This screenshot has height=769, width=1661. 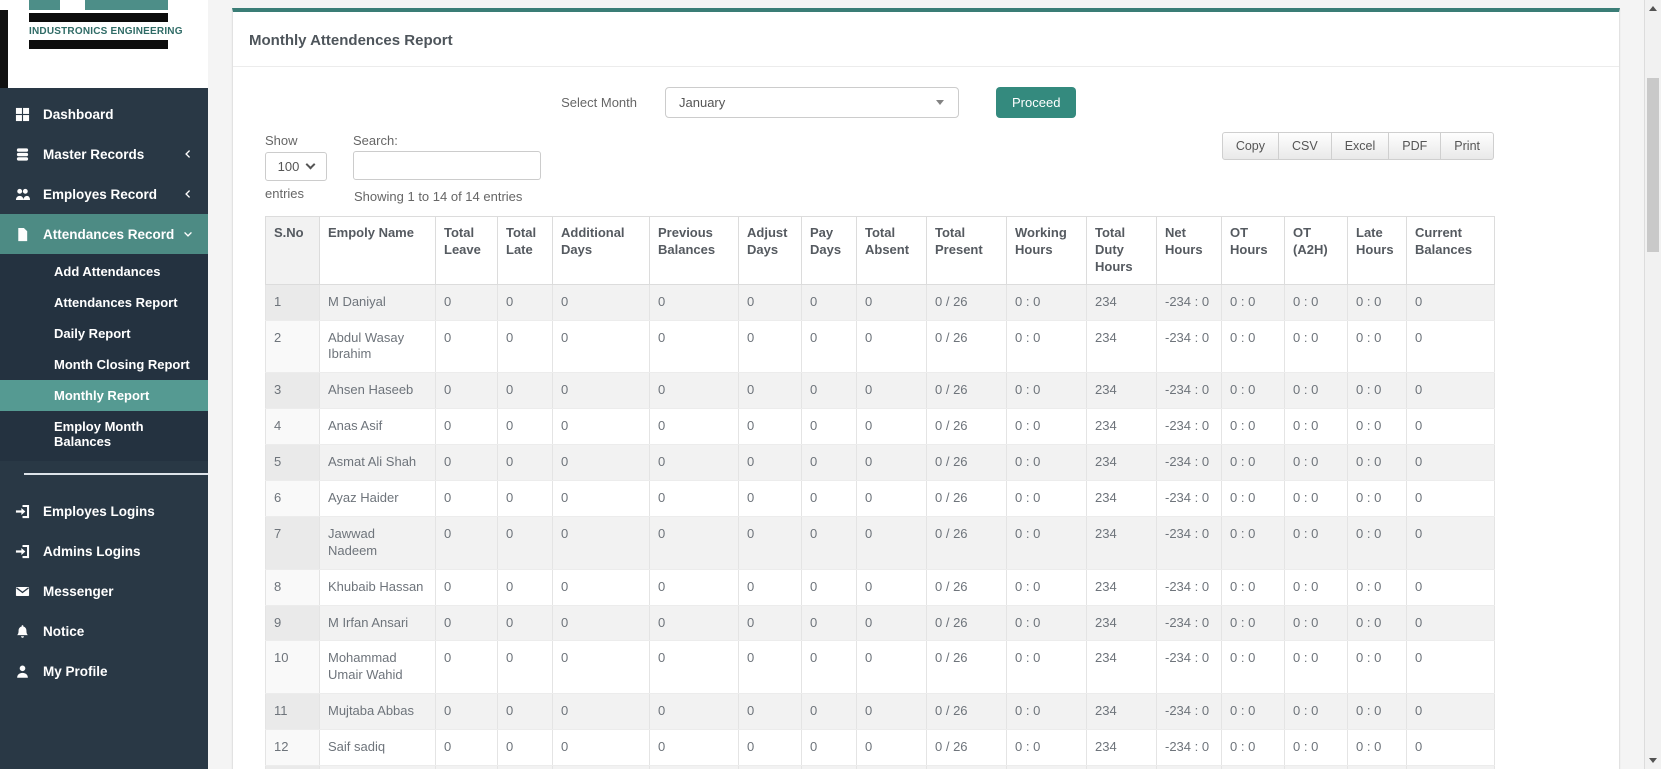 I want to click on sidebar-item-attendances-record: Attendances Record, so click(x=104, y=234).